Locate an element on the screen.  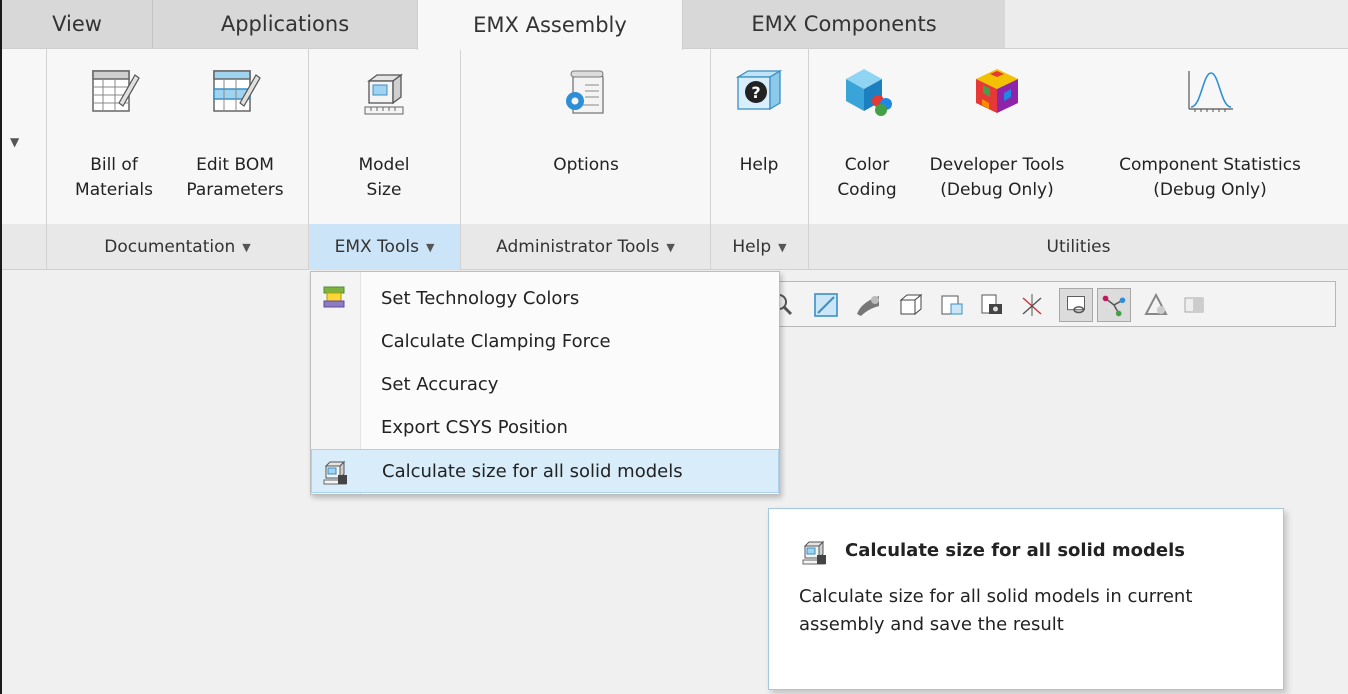
datum-display-icon is located at coordinates (1032, 305).